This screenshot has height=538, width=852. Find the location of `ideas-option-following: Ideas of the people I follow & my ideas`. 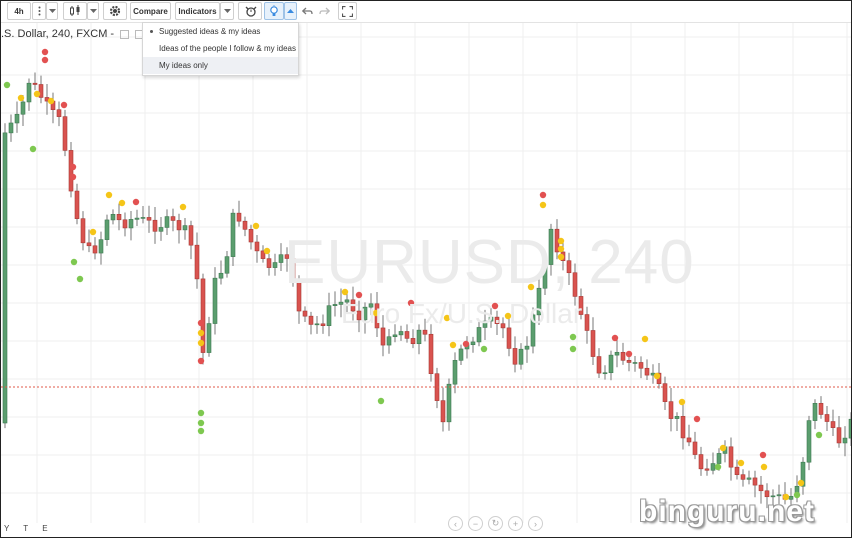

ideas-option-following: Ideas of the people I follow & my ideas is located at coordinates (220, 48).